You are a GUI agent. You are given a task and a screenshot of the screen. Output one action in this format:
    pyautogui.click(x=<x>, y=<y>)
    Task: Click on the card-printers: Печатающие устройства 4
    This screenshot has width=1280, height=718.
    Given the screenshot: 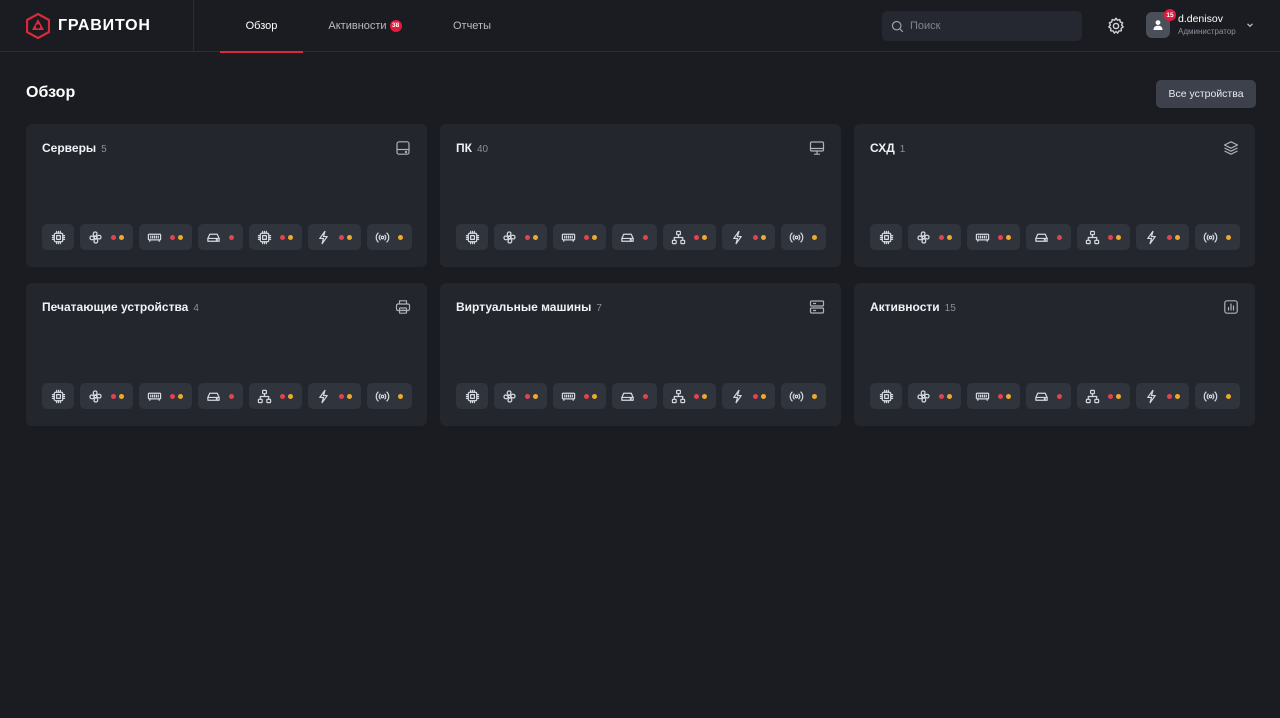 What is the action you would take?
    pyautogui.click(x=226, y=354)
    